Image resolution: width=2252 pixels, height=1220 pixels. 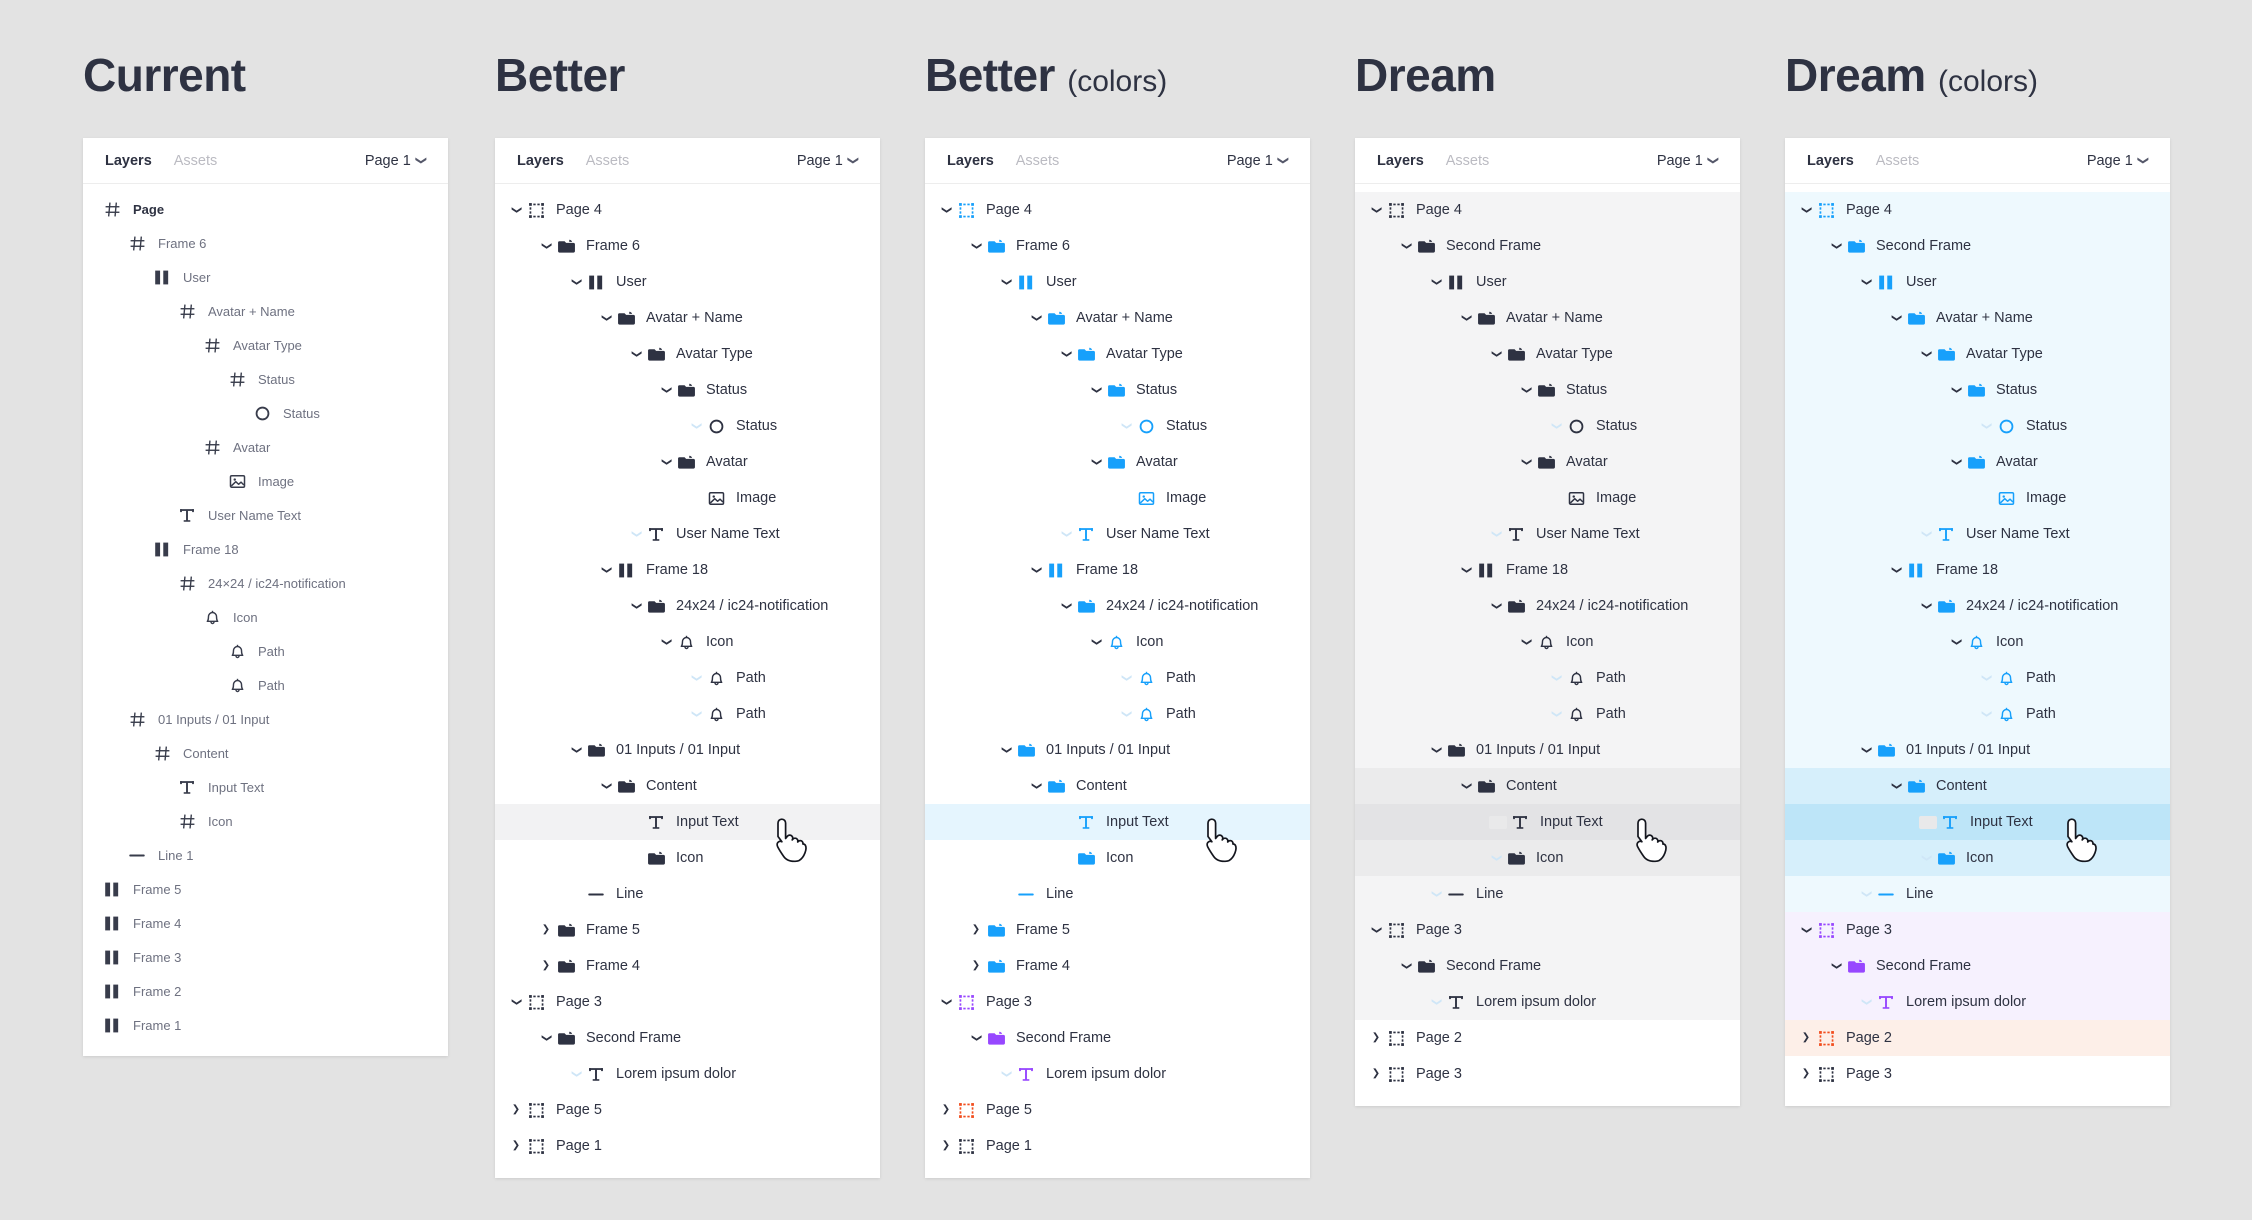 What do you see at coordinates (687, 498) in the screenshot?
I see `layer-row: ❯ Image` at bounding box center [687, 498].